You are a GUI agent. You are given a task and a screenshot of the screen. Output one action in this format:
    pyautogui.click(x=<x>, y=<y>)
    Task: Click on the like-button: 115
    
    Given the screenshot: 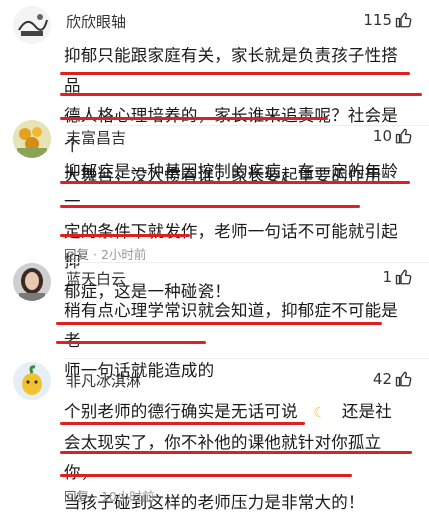 What is the action you would take?
    pyautogui.click(x=388, y=20)
    